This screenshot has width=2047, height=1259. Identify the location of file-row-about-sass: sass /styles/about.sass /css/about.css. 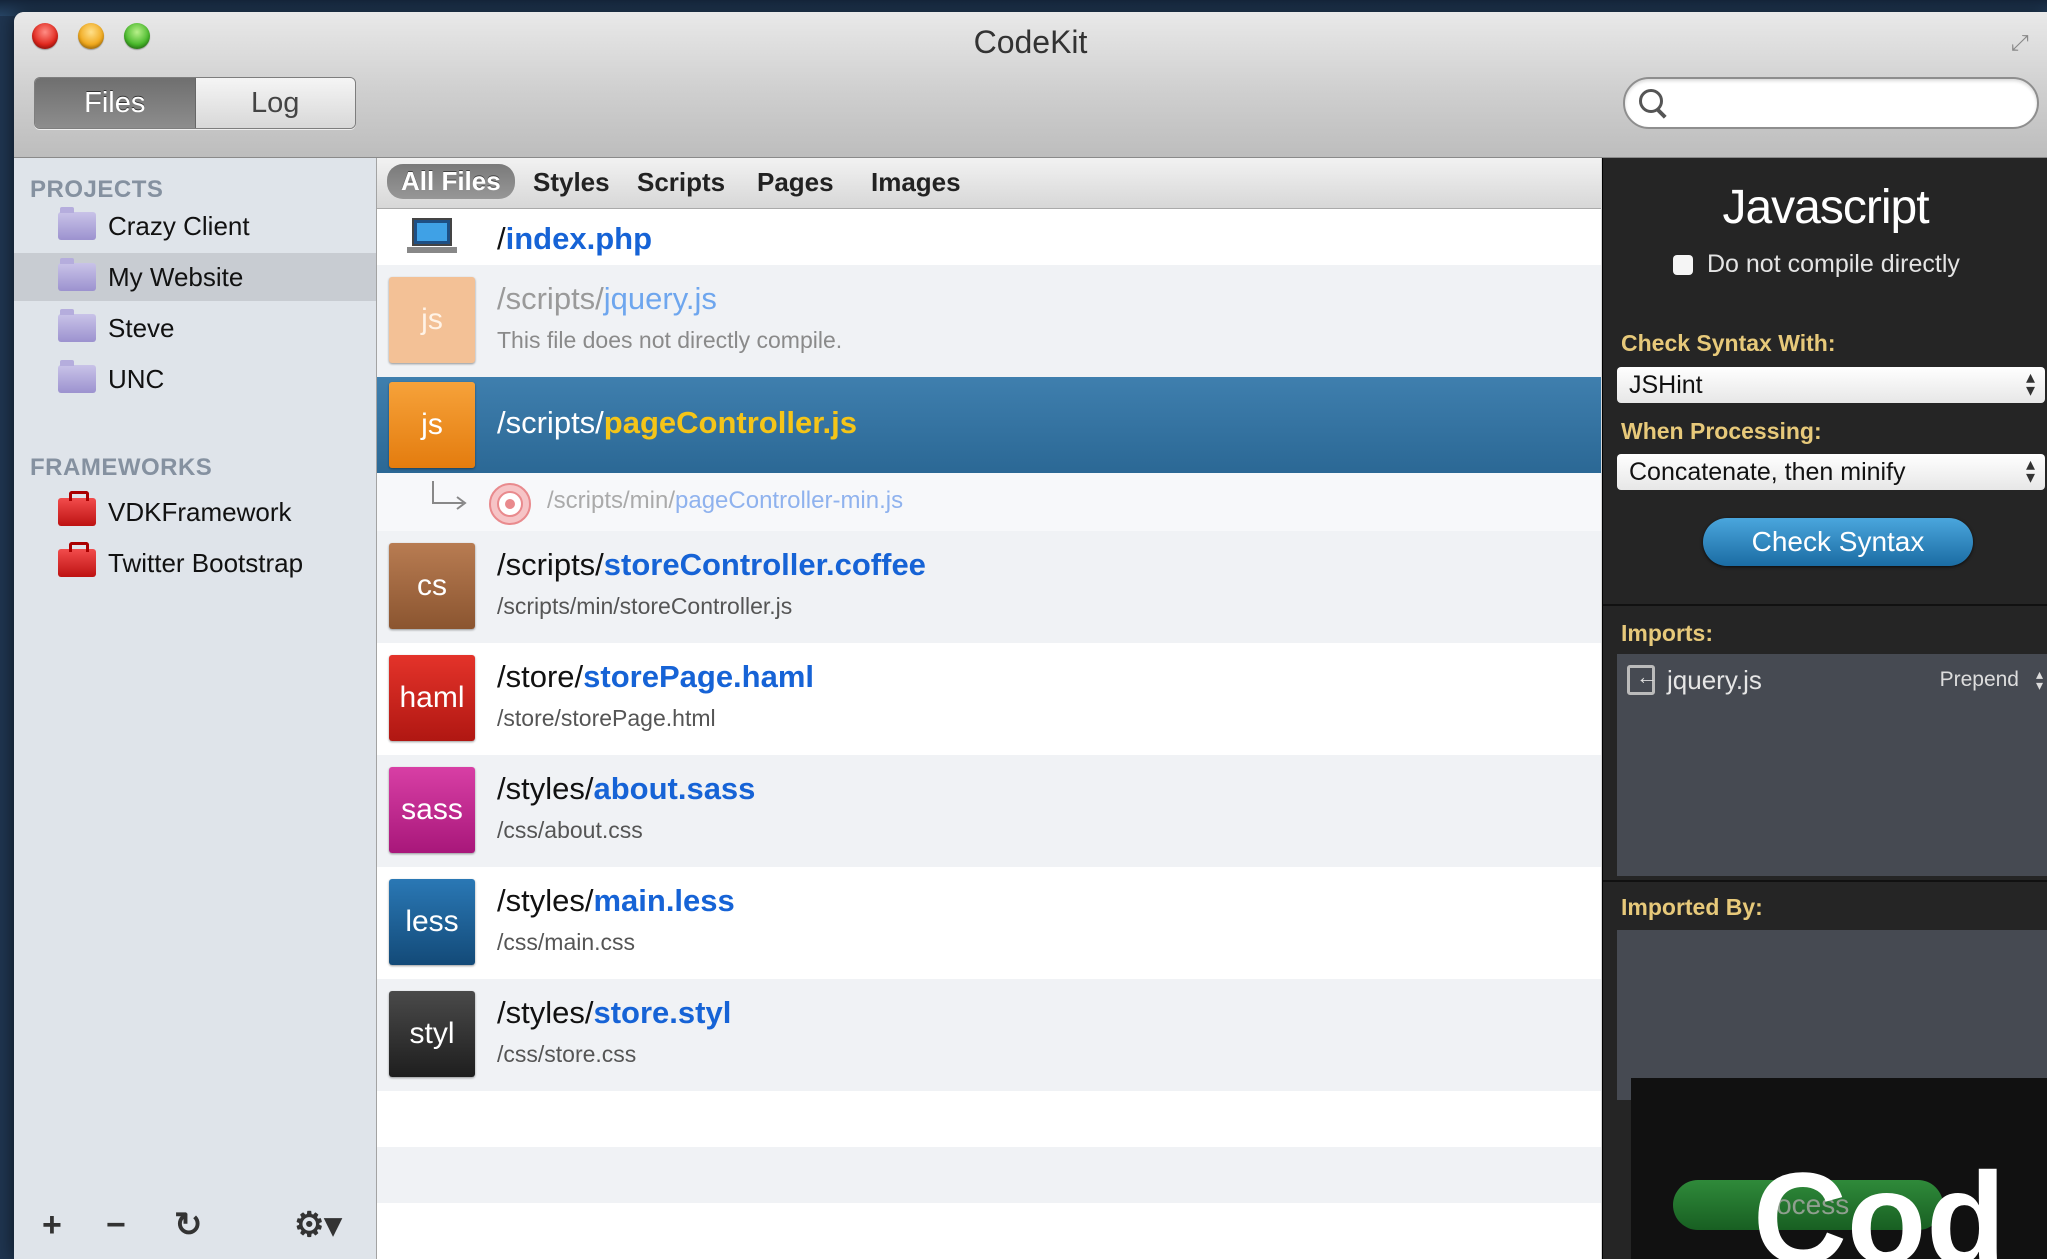
(989, 811).